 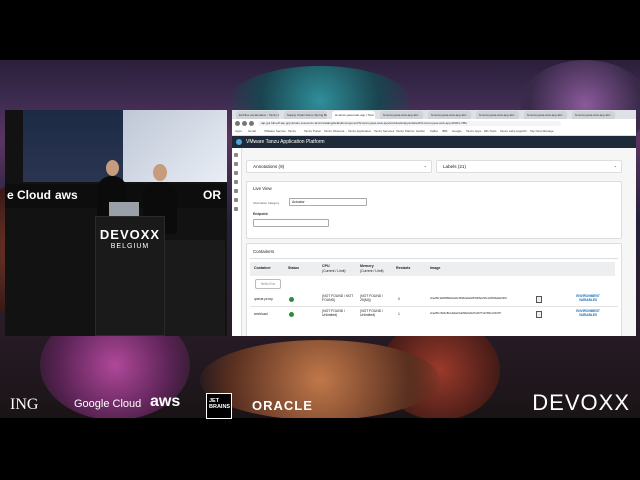 I want to click on containers-title: Containers, so click(x=264, y=251).